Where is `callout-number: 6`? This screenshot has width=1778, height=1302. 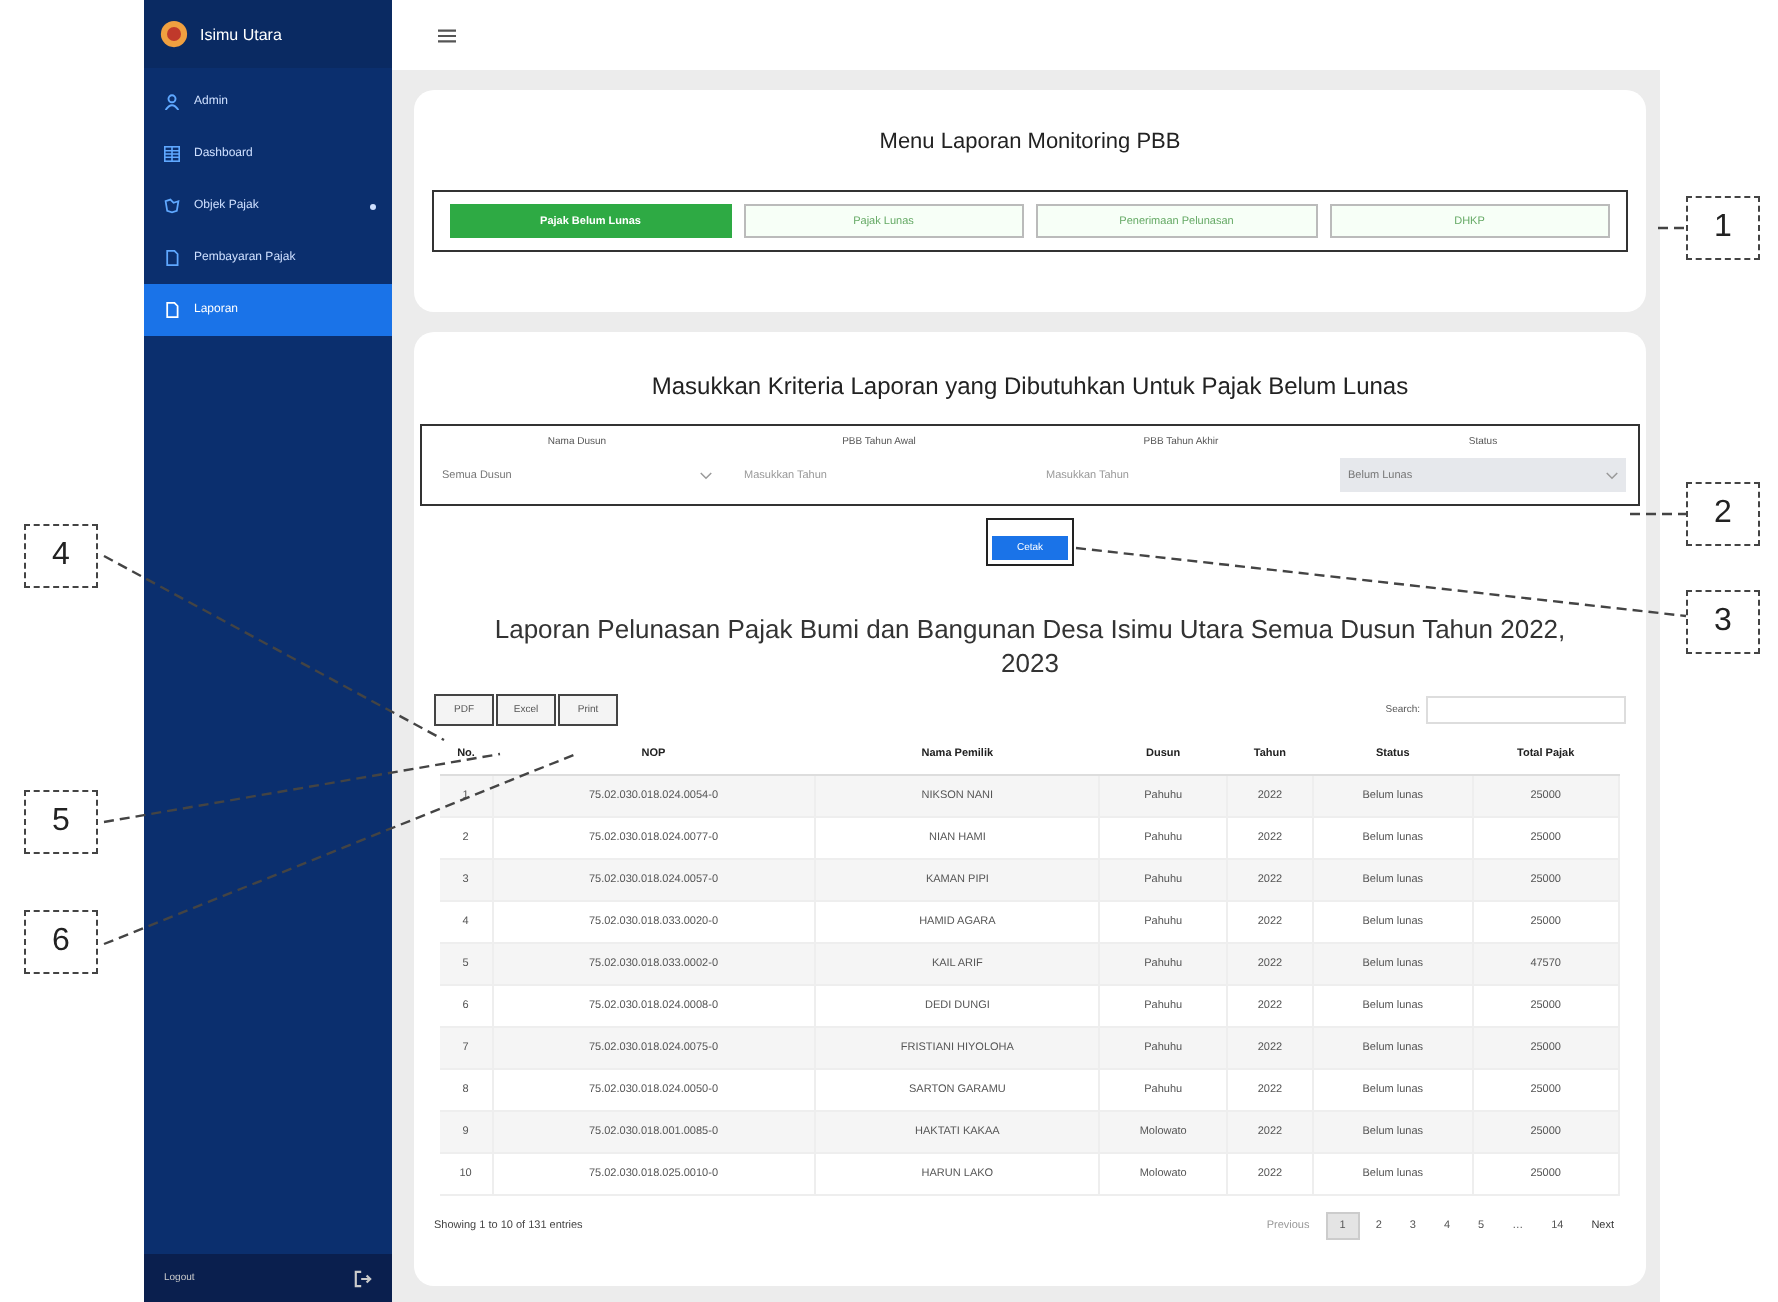
callout-number: 6 is located at coordinates (61, 942).